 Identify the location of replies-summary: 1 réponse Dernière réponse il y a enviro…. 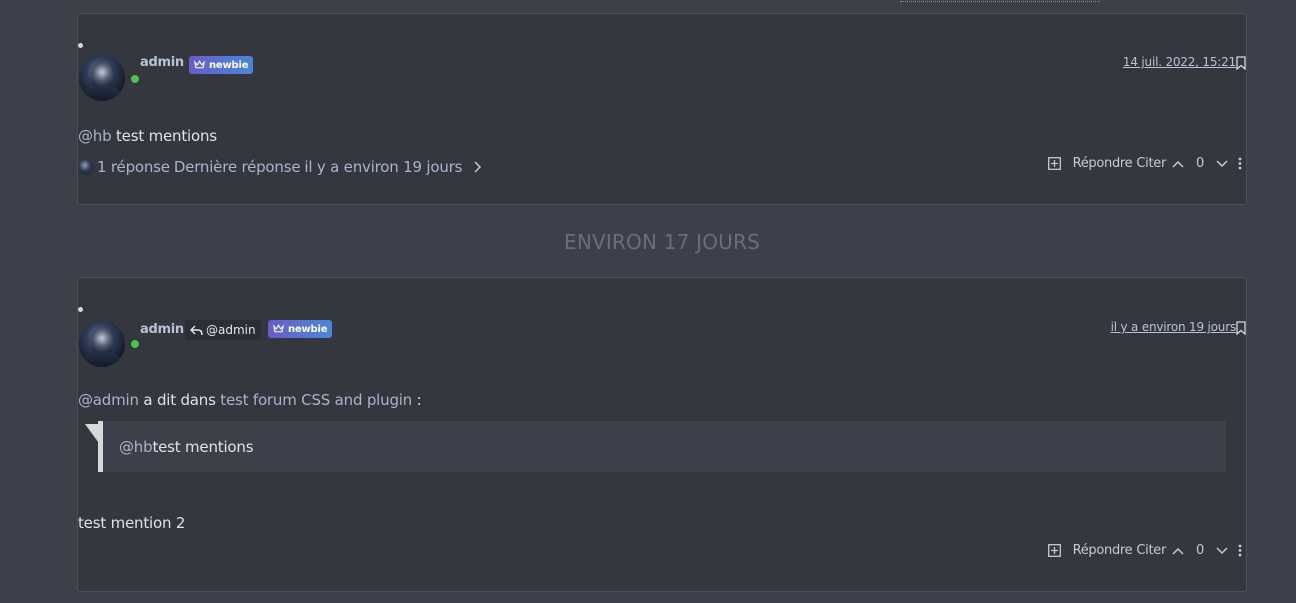
(280, 167).